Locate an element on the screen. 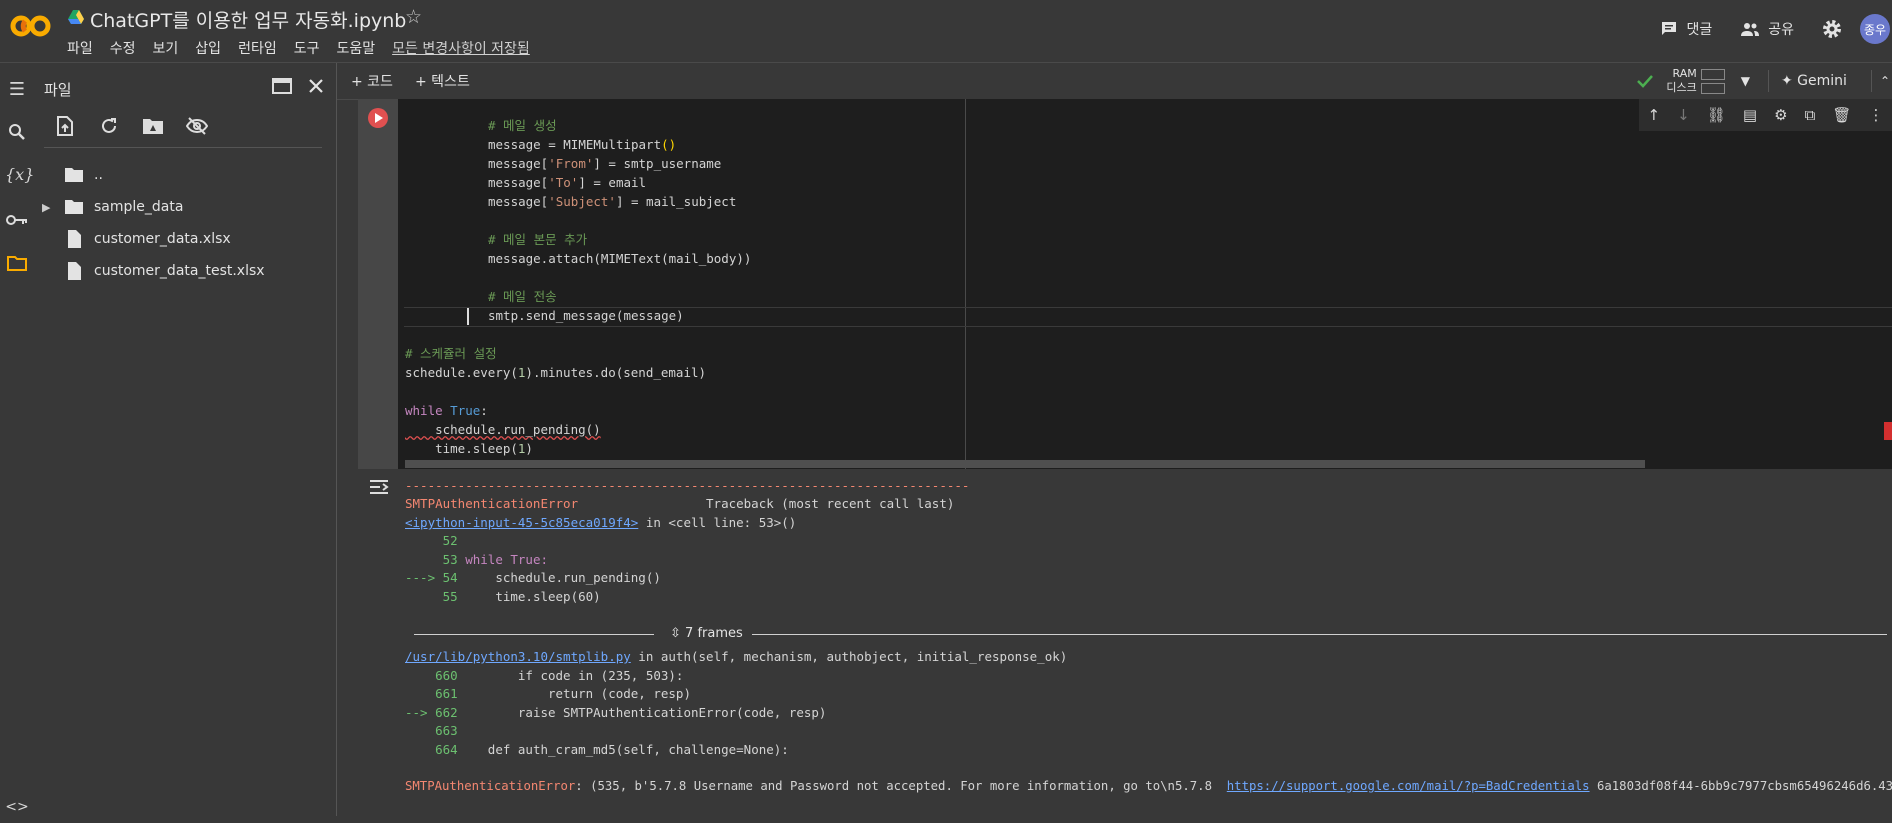  link-icon: ⛓ is located at coordinates (1716, 115).